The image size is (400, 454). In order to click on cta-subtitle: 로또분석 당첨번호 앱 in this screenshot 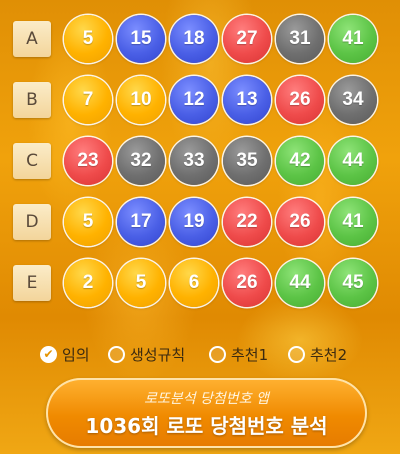, I will do `click(206, 399)`.